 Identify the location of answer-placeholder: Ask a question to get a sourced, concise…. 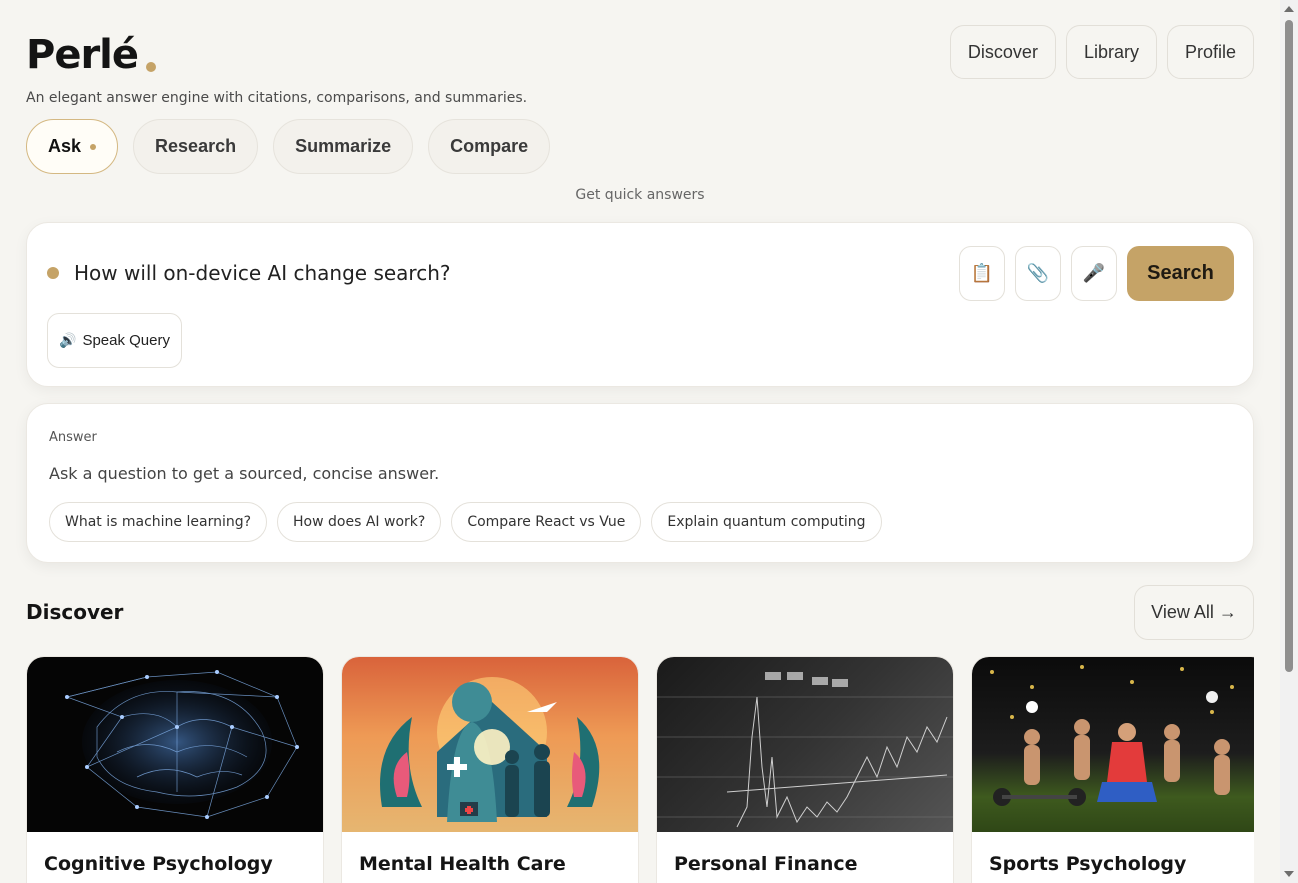
(244, 473).